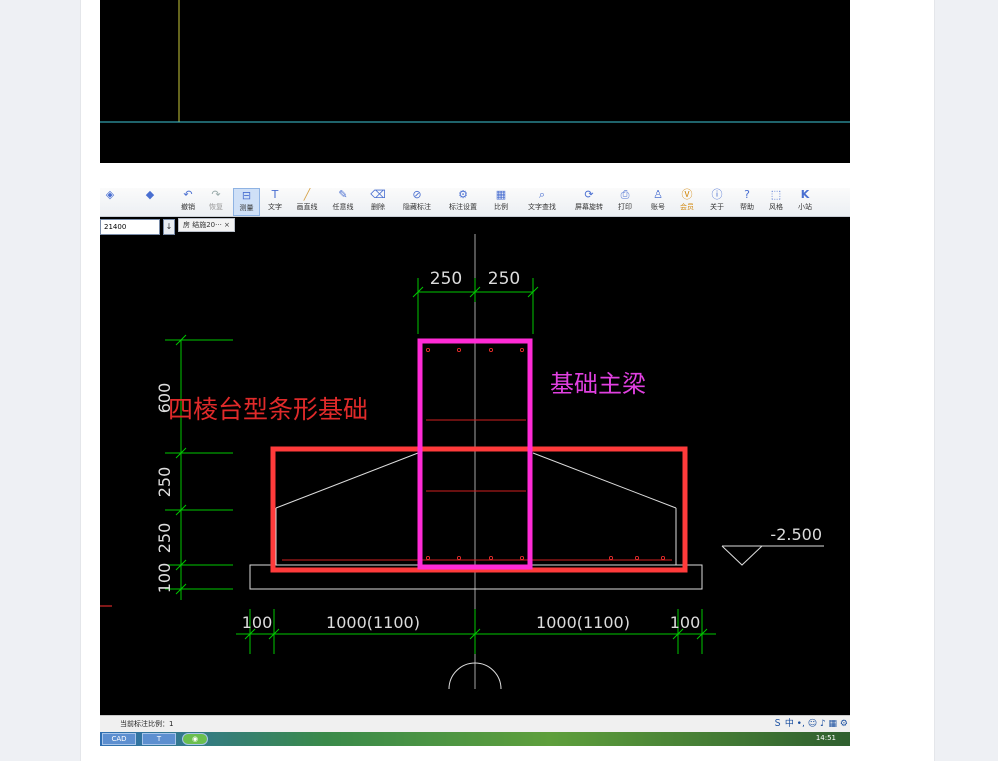 The height and width of the screenshot is (761, 998). I want to click on dim-top-right: 250, so click(504, 279).